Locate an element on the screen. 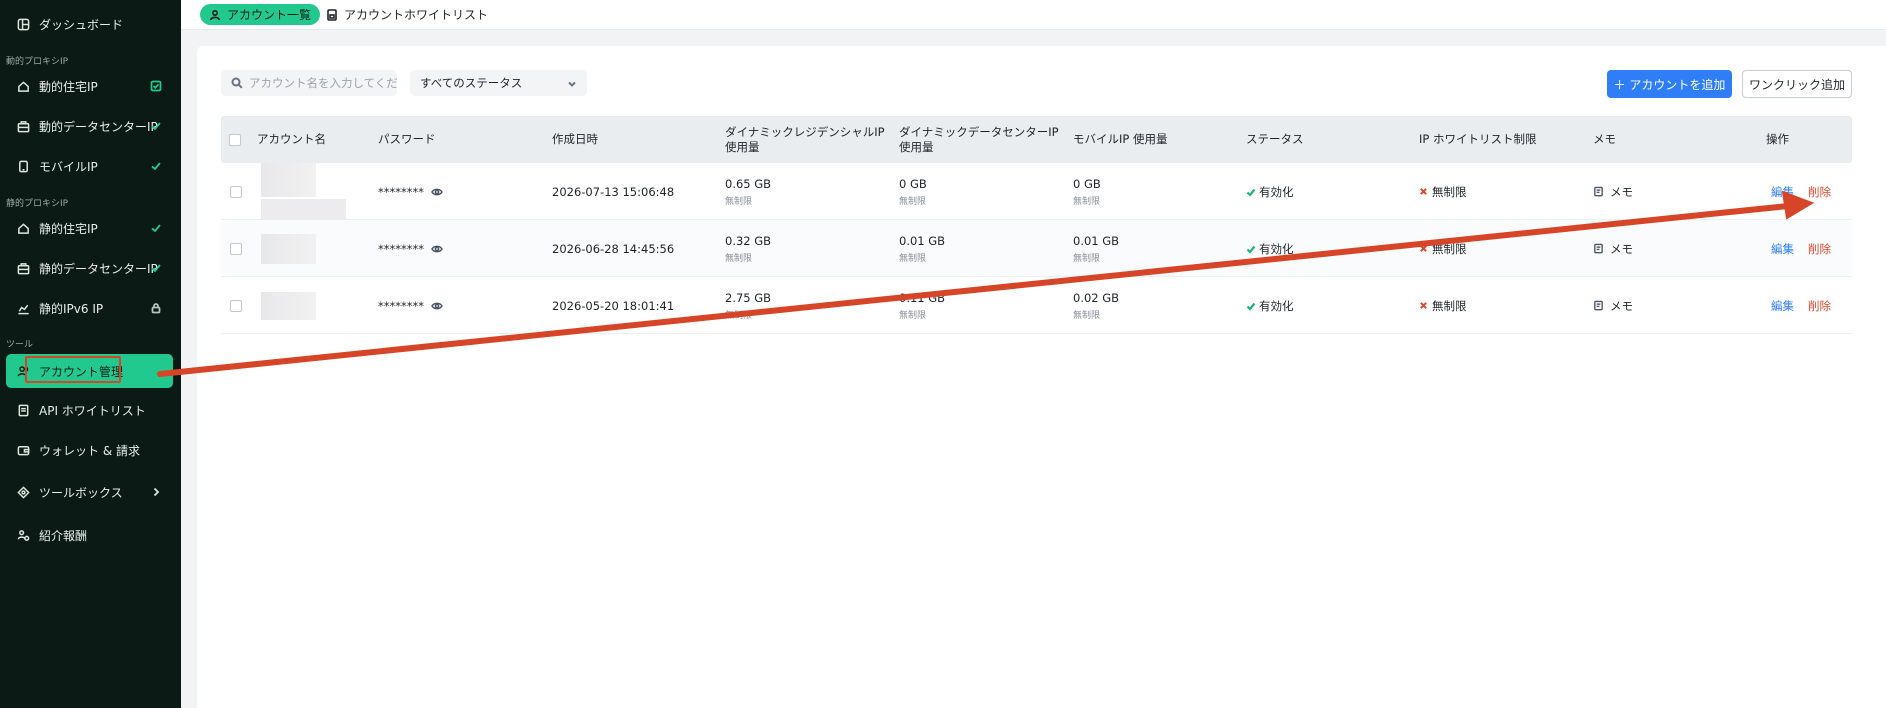 Image resolution: width=1886 pixels, height=708 pixels. whitelist-value: 無制限 is located at coordinates (1449, 305).